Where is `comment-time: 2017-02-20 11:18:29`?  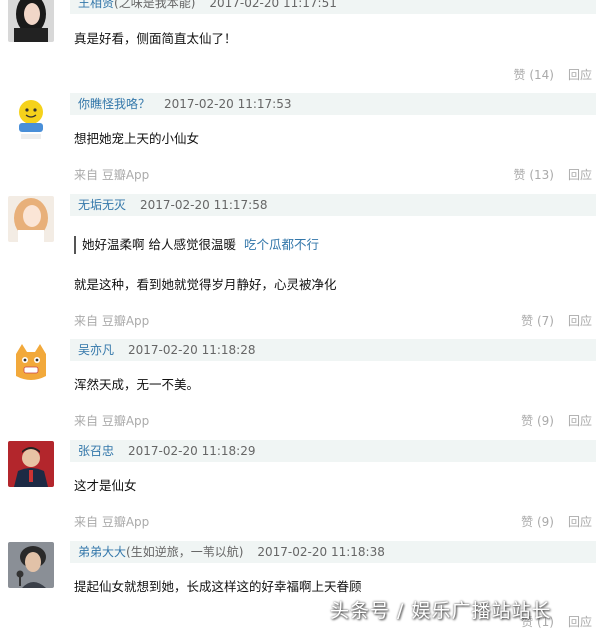
comment-time: 2017-02-20 11:18:29 is located at coordinates (192, 451).